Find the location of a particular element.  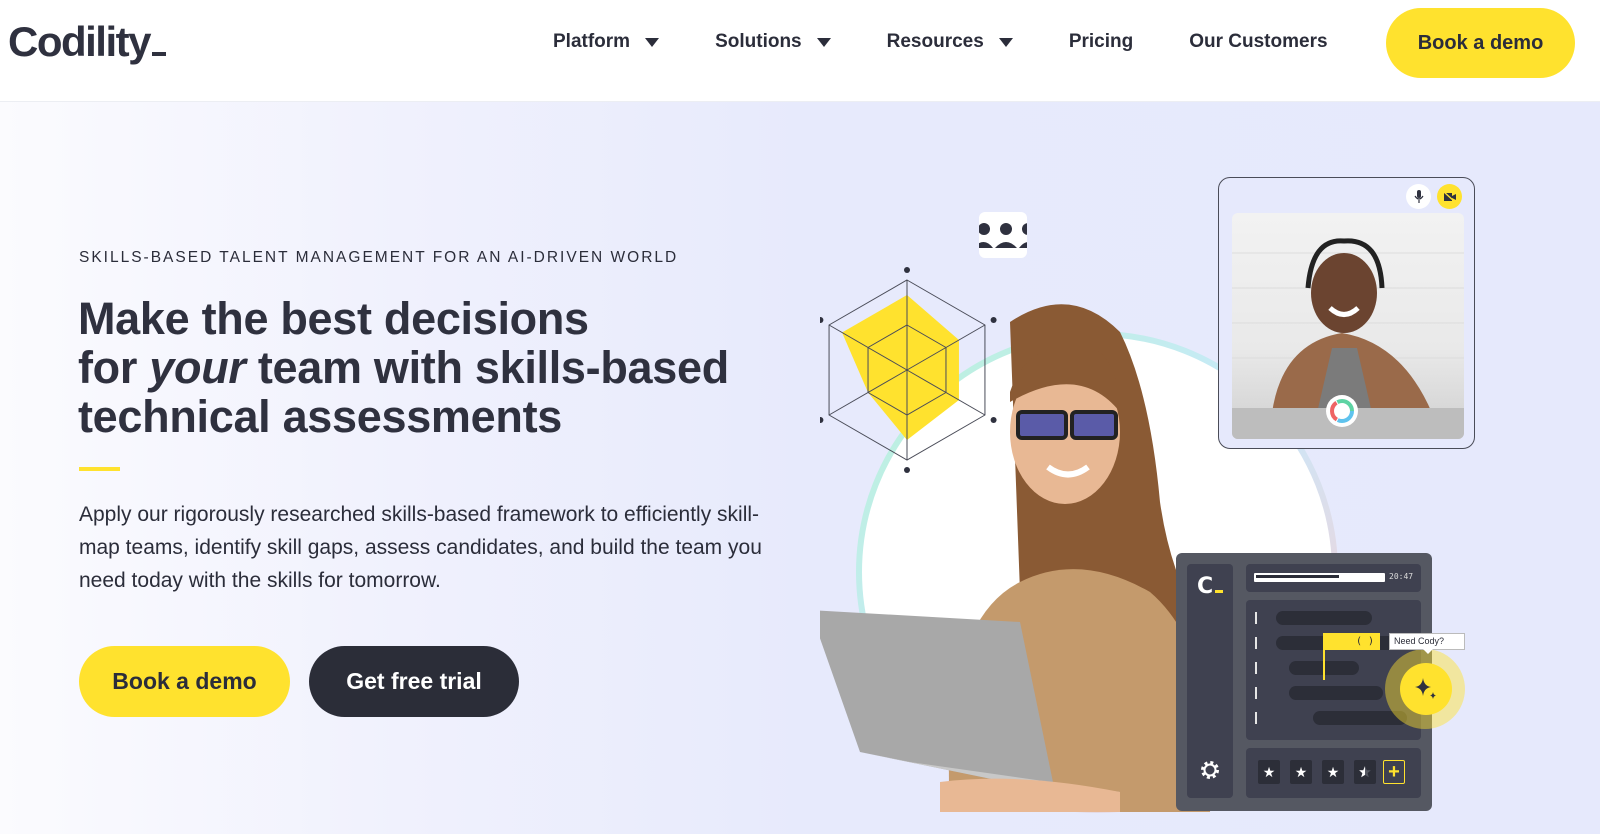

nav-pricing: Pricing is located at coordinates (1101, 42).